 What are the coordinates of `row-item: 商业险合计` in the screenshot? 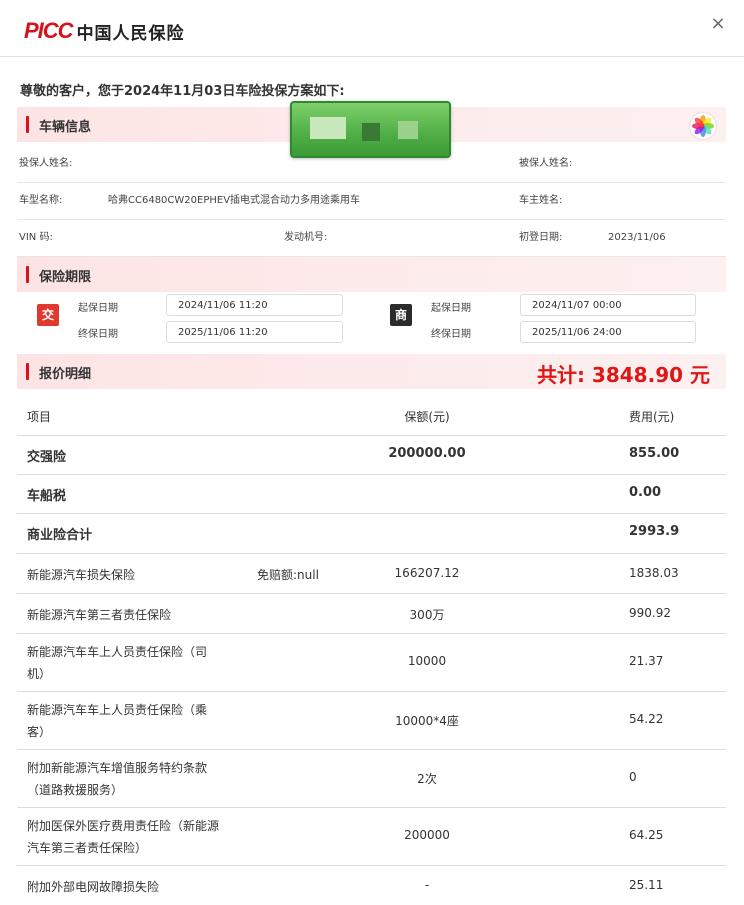 It's located at (60, 535).